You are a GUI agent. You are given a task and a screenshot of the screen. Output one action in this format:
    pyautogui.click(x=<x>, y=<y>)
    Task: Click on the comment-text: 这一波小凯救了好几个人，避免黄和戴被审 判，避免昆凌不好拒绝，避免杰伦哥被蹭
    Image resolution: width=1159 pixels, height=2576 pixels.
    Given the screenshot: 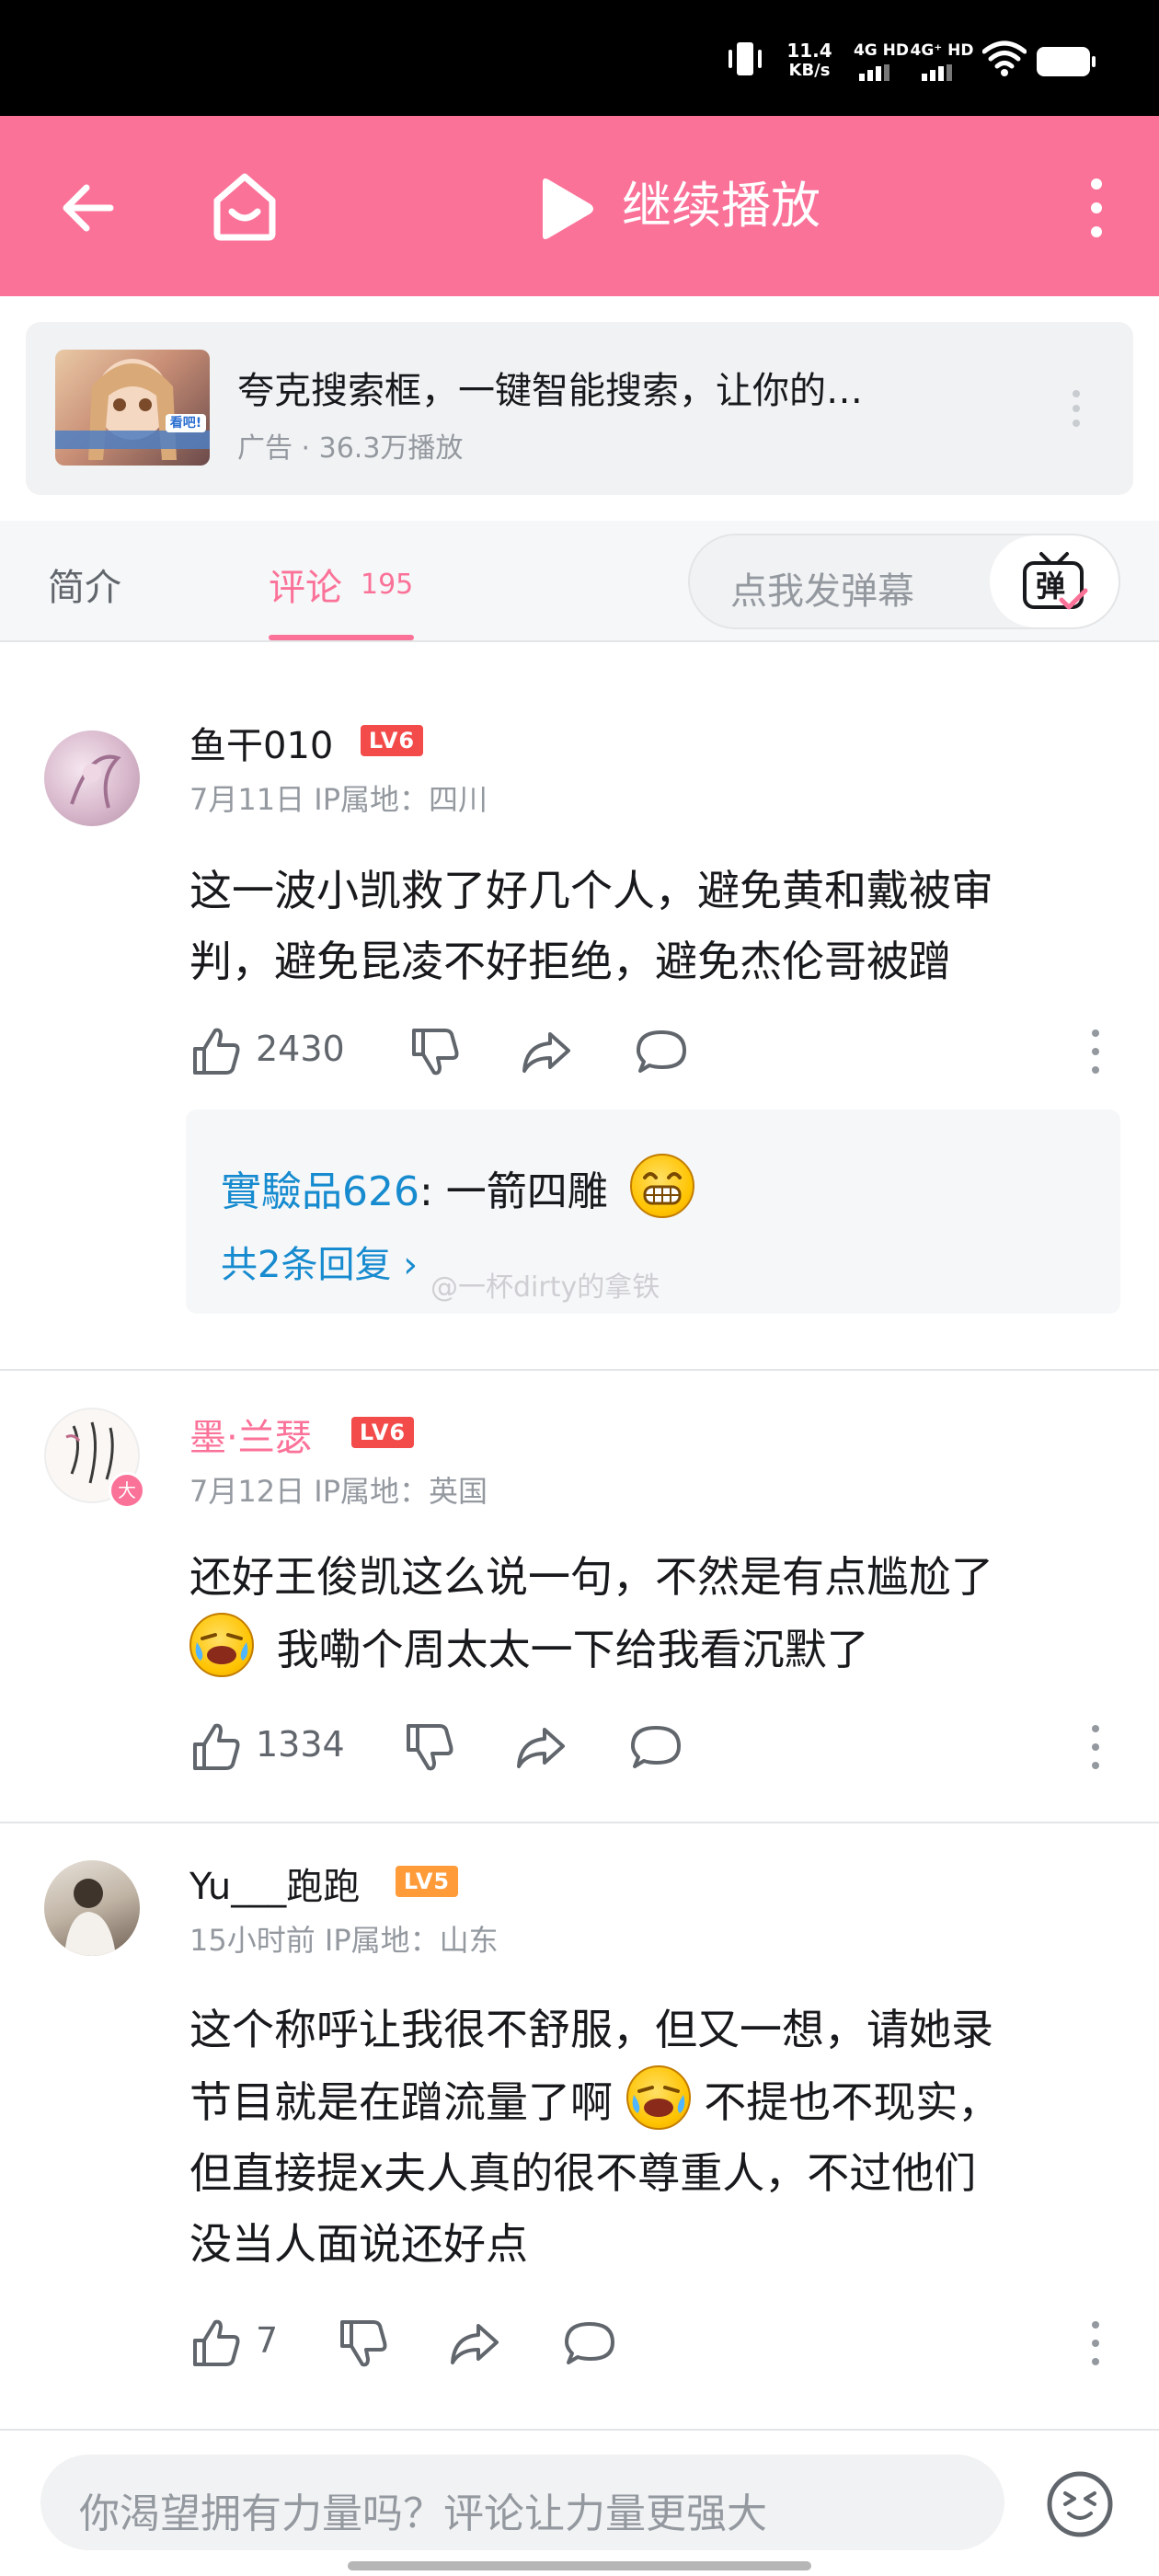 What is the action you would take?
    pyautogui.click(x=654, y=926)
    